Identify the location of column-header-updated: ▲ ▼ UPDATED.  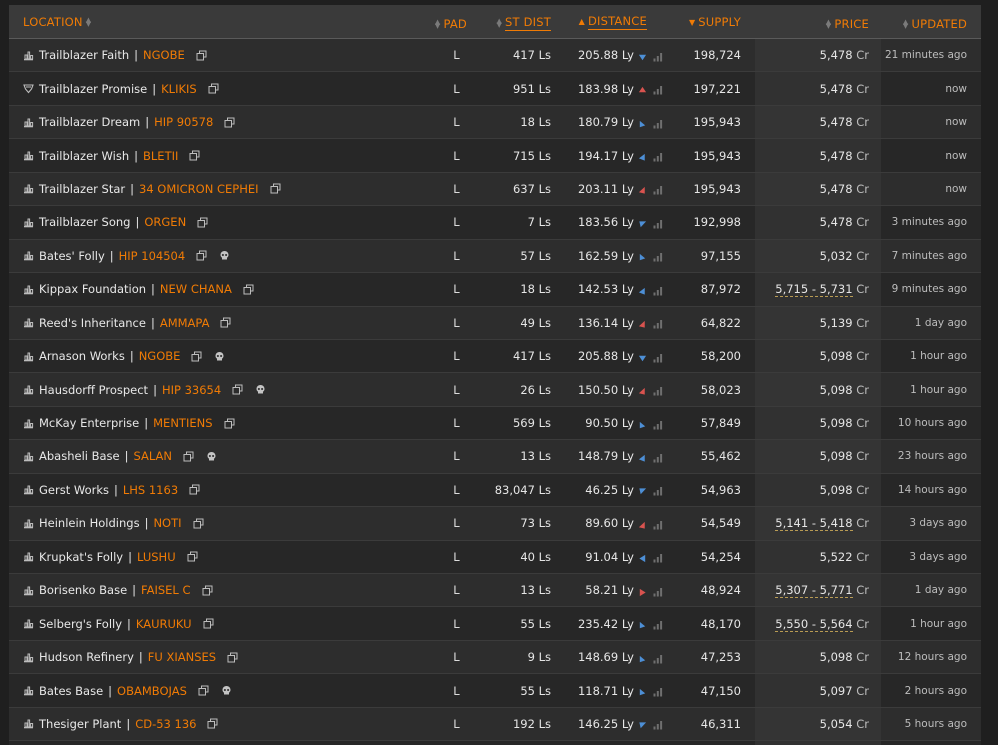
(931, 22).